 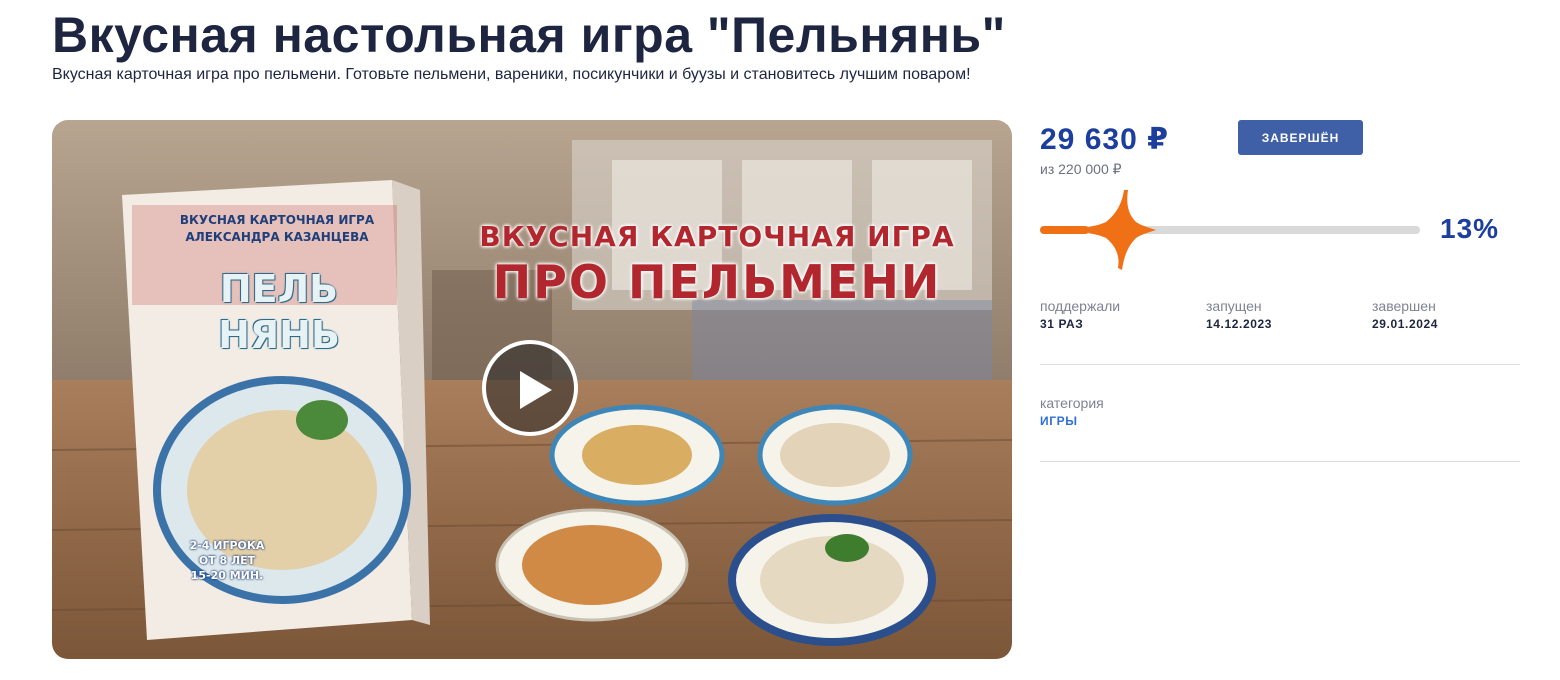 I want to click on box-info: 2-4 ИГРОКА ОТ 8 ЛЕТ 15-20 МИН., so click(x=227, y=560).